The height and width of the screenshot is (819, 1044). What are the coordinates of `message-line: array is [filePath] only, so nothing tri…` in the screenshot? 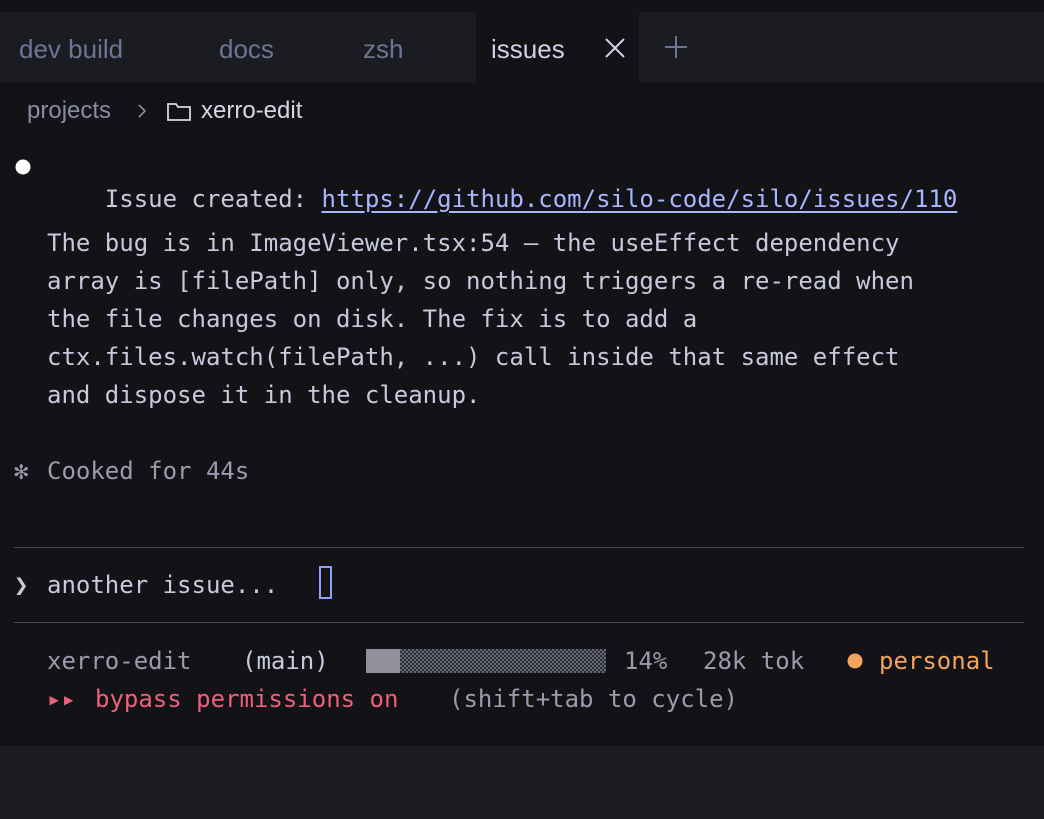 It's located at (480, 281).